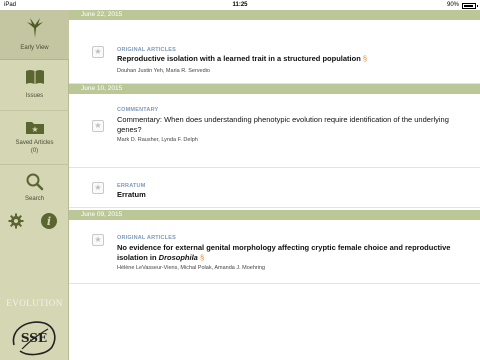 This screenshot has height=360, width=480. What do you see at coordinates (34, 199) in the screenshot?
I see `sidebar-item-label: Search` at bounding box center [34, 199].